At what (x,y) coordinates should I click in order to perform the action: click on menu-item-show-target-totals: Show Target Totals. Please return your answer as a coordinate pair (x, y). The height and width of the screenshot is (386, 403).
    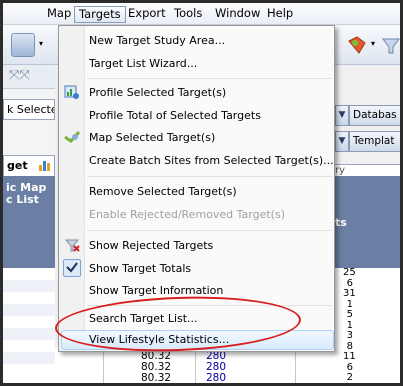
    Looking at the image, I should click on (140, 269).